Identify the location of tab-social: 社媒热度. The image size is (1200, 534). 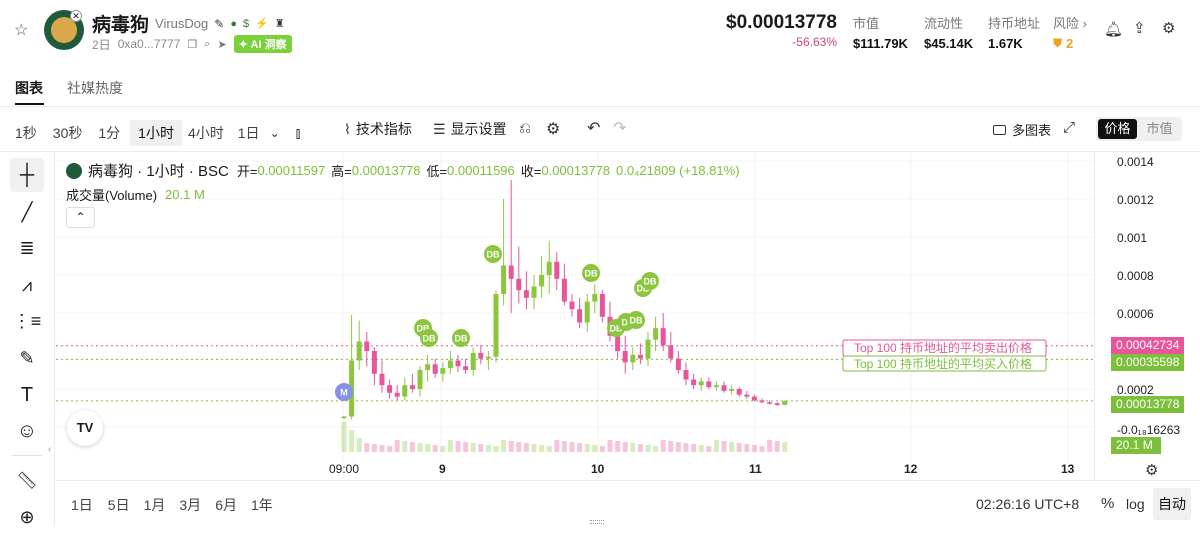
(95, 88).